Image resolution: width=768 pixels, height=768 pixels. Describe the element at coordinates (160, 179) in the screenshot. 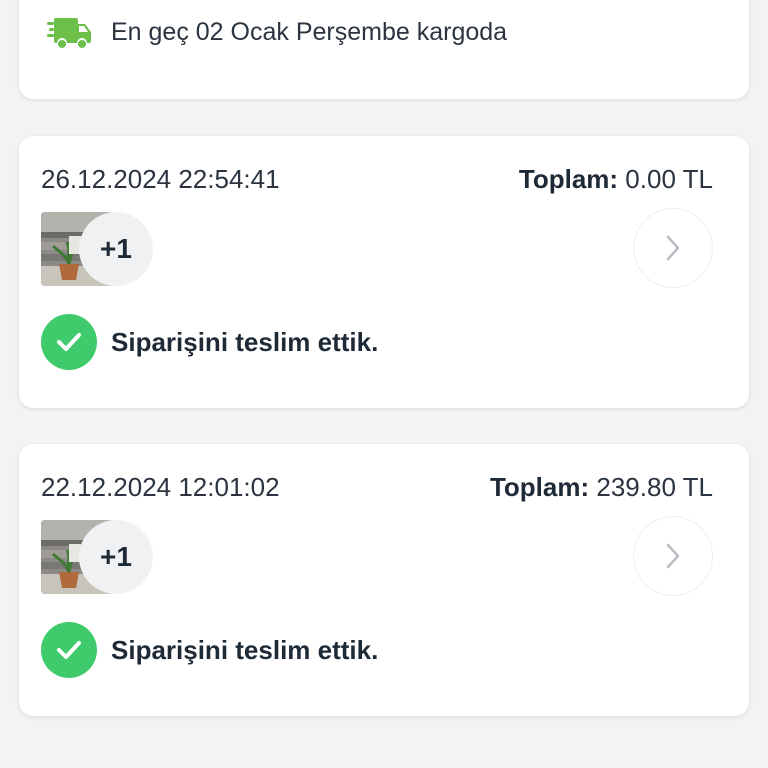

I see `order-date: 26.12.2024 22:54:41` at that location.